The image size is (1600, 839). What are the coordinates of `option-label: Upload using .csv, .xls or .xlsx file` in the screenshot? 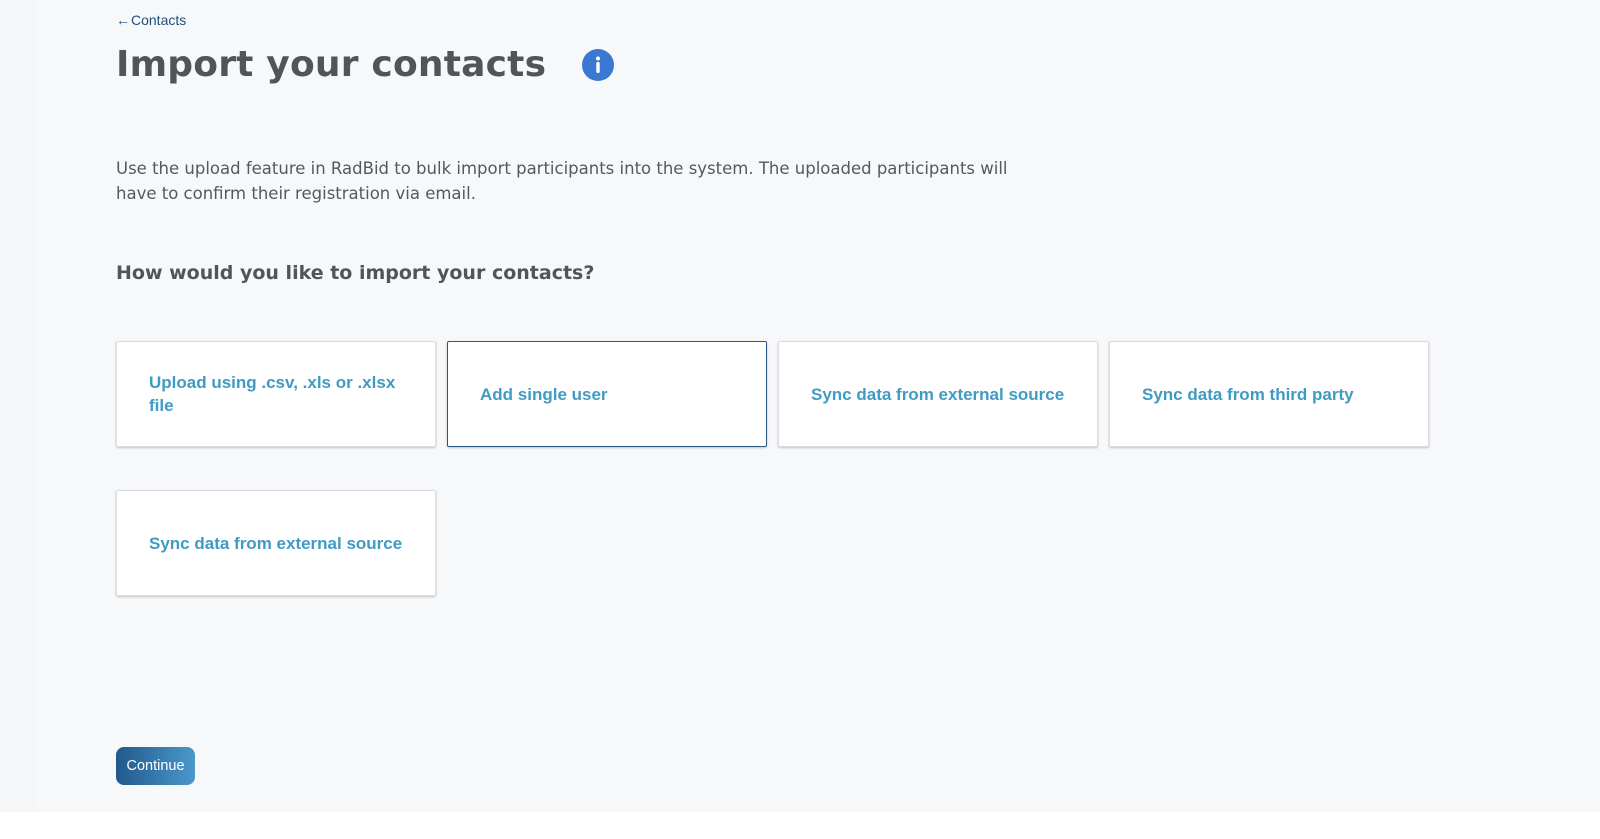 It's located at (272, 394).